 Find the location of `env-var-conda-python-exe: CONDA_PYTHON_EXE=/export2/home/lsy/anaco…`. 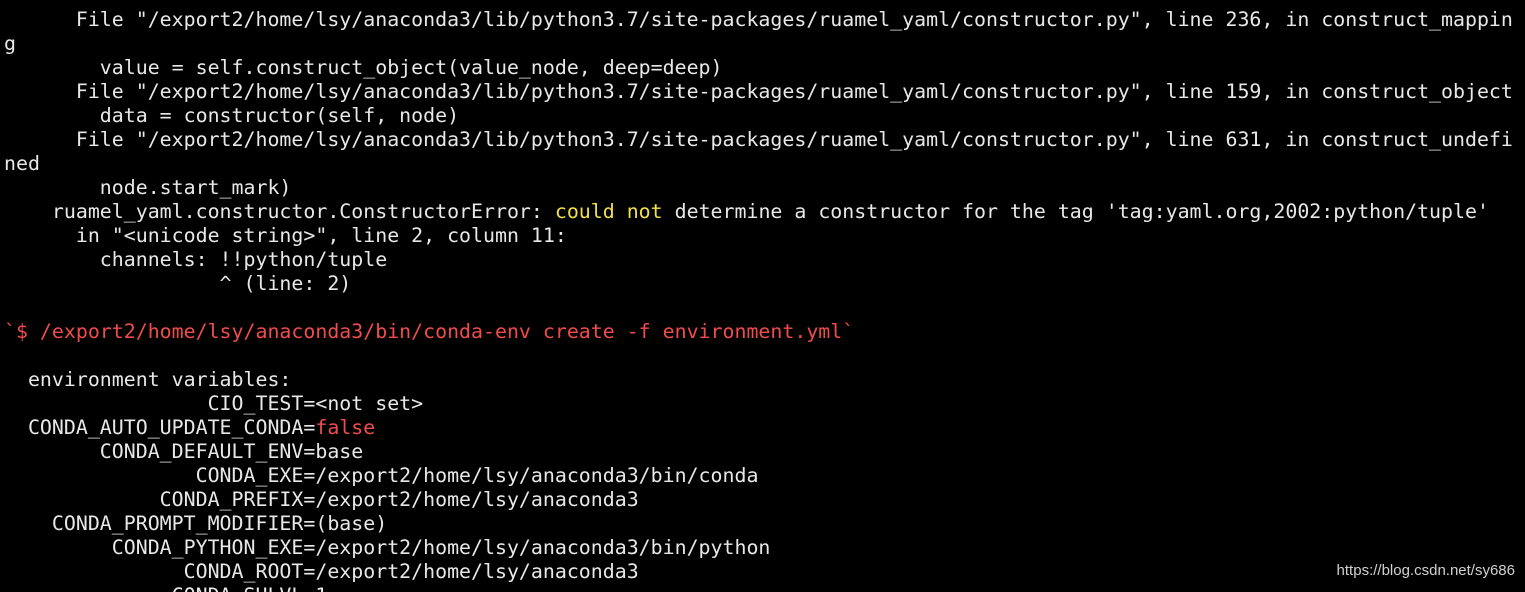

env-var-conda-python-exe: CONDA_PYTHON_EXE=/export2/home/lsy/anaco… is located at coordinates (387, 547).